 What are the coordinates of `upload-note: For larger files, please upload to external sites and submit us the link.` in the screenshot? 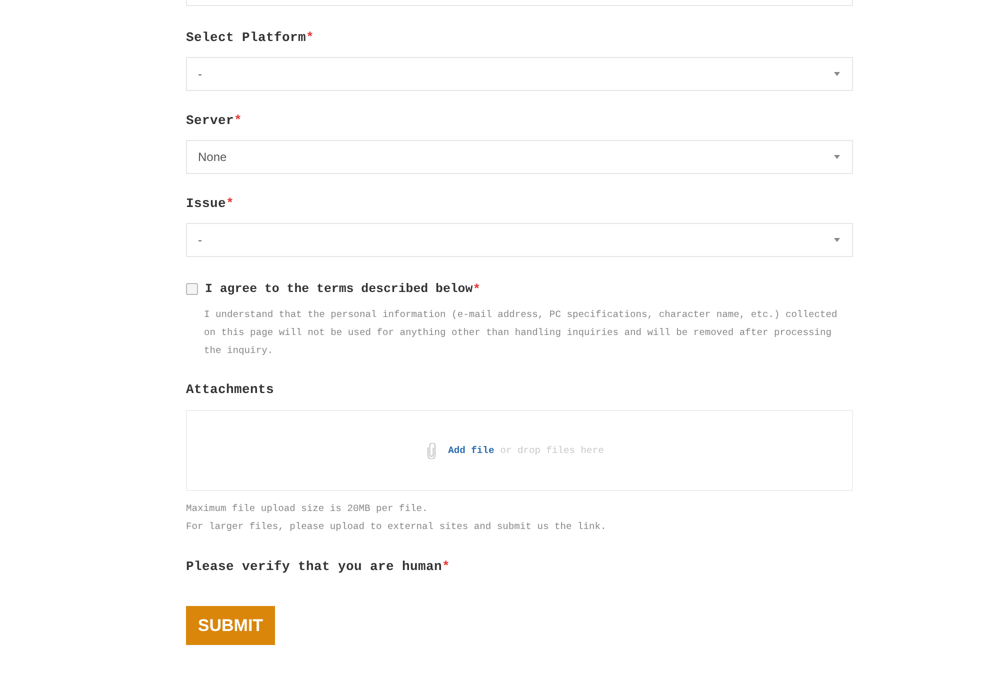 It's located at (397, 527).